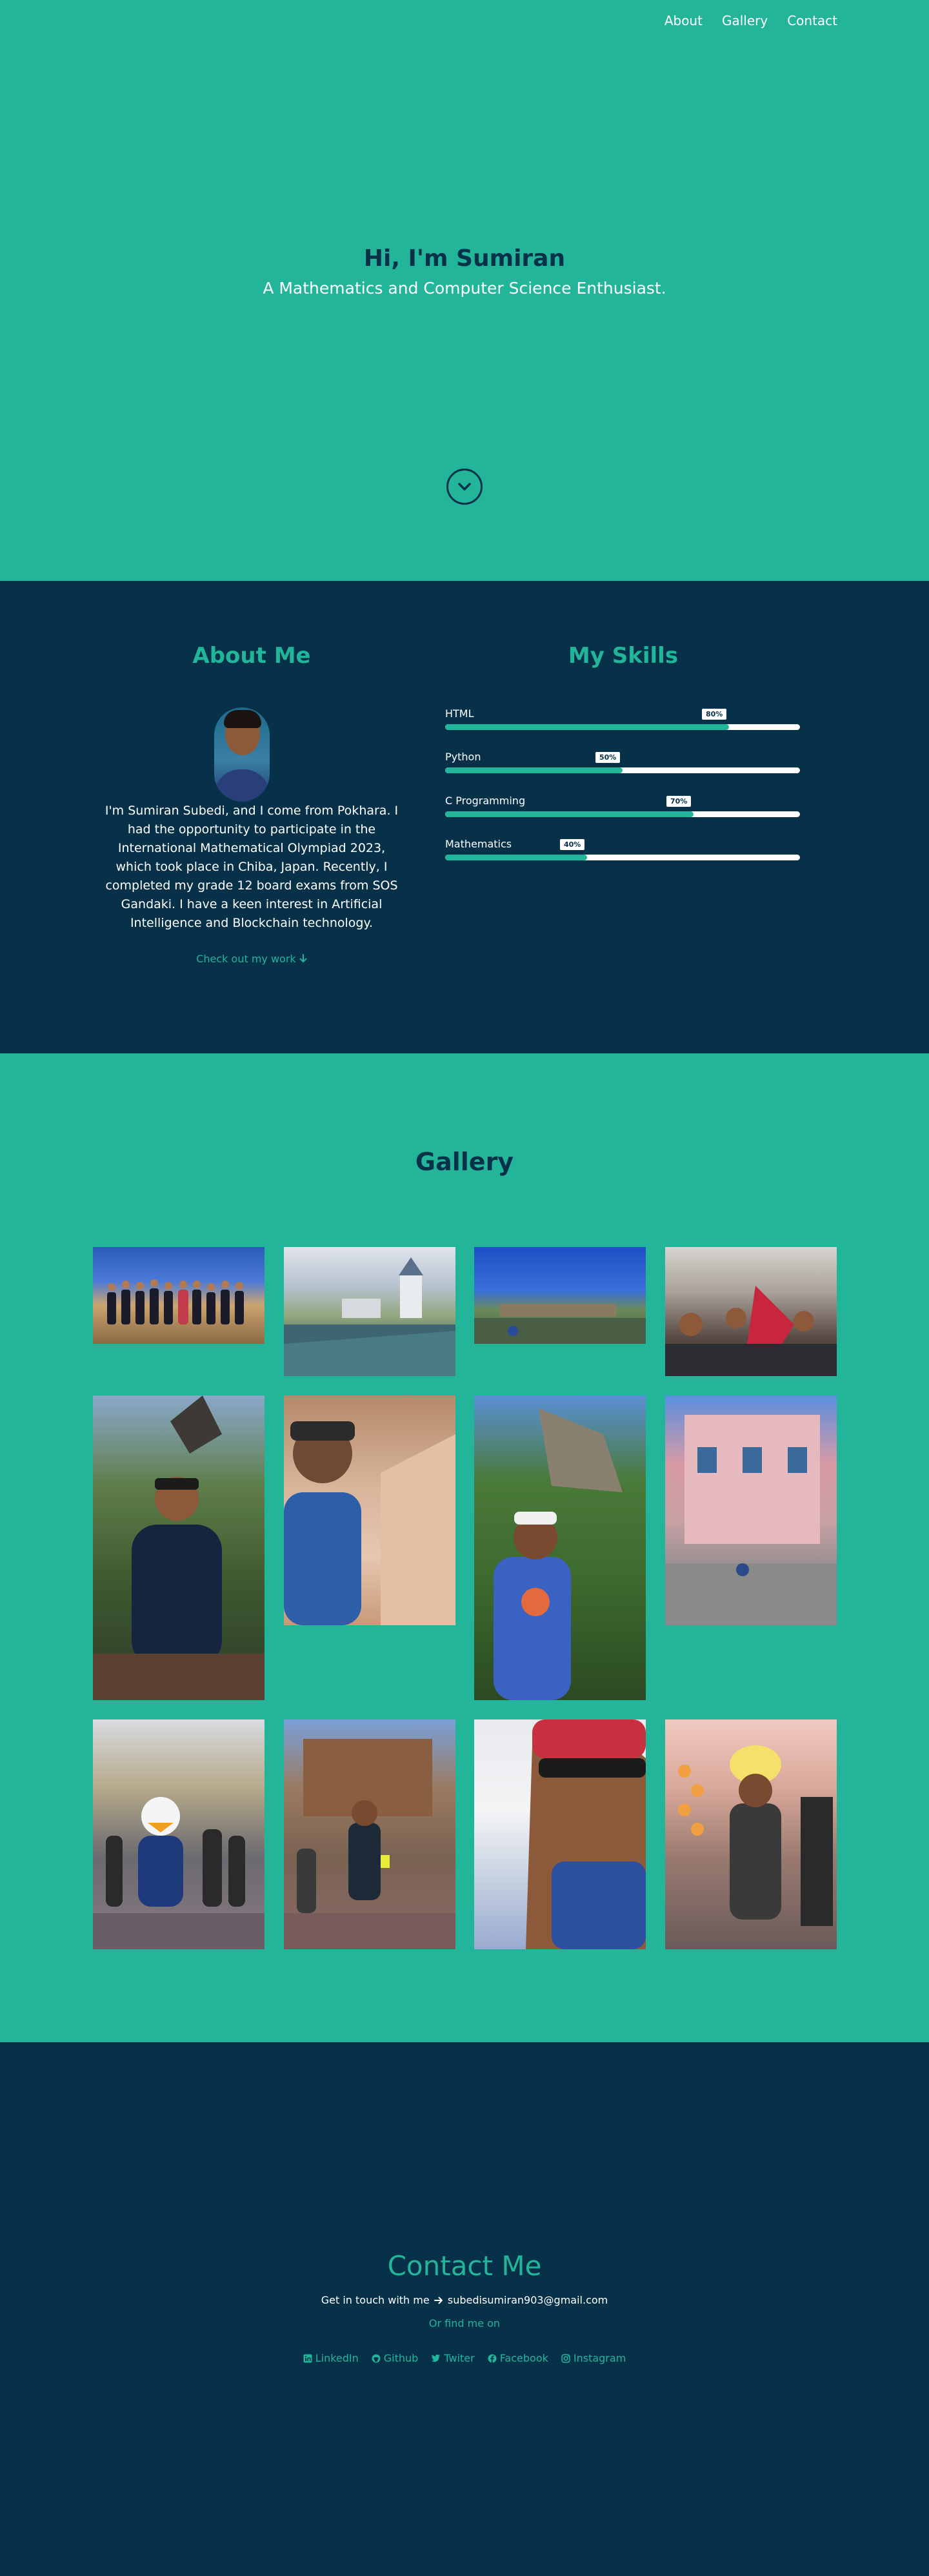 This screenshot has width=929, height=2576. Describe the element at coordinates (572, 844) in the screenshot. I see `skill-badge: 40%` at that location.